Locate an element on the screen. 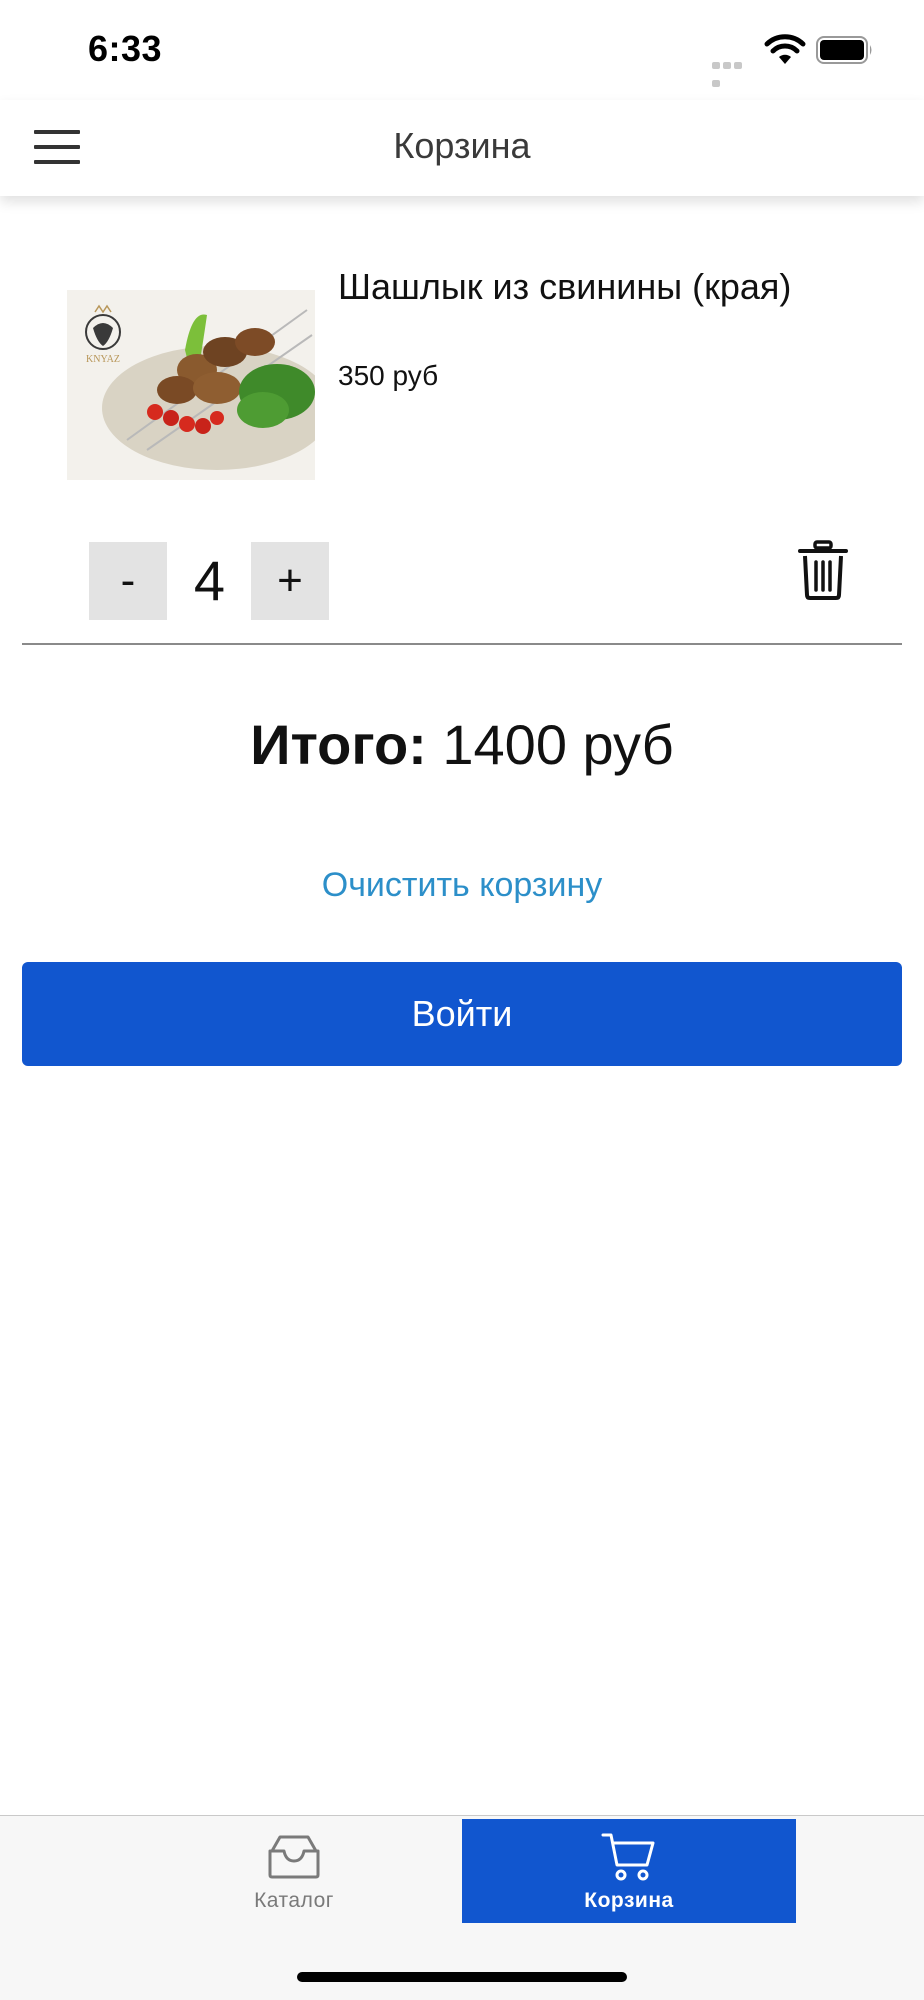 This screenshot has width=924, height=2000. tab-cart: Корзина is located at coordinates (629, 1871).